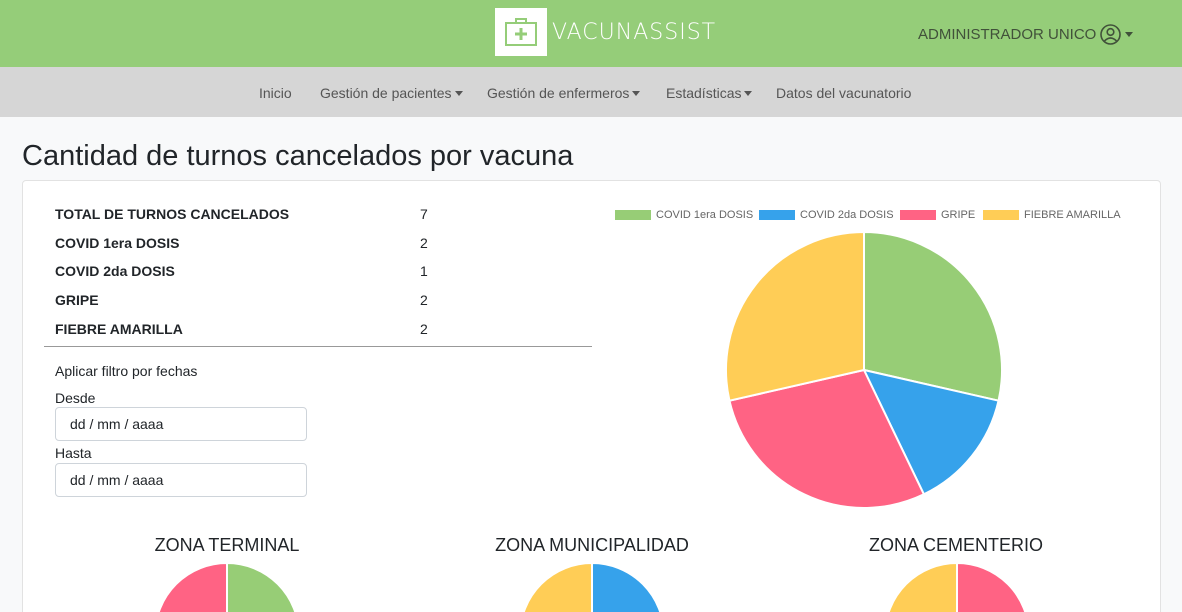  I want to click on to-label: Hasta, so click(73, 453).